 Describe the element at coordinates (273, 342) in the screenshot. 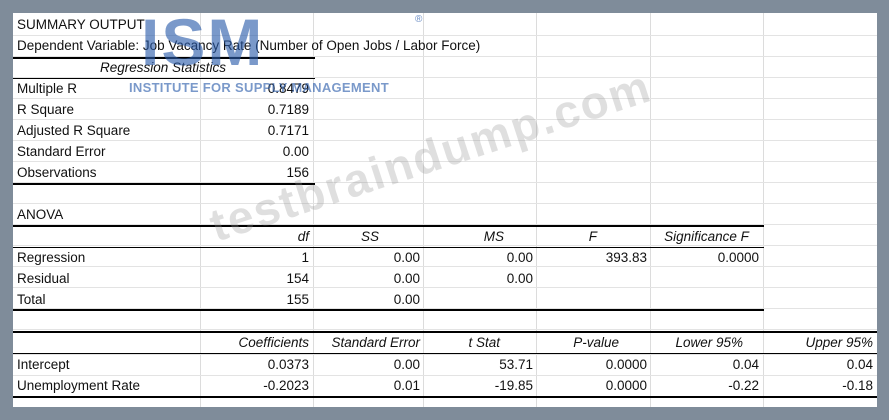

I see `coef-header-coefficients: Coefficients` at that location.